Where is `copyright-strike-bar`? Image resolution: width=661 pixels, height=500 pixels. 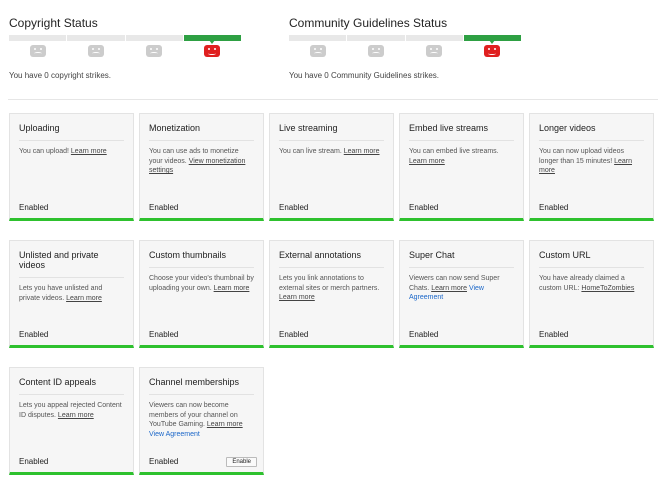
copyright-strike-bar is located at coordinates (125, 38).